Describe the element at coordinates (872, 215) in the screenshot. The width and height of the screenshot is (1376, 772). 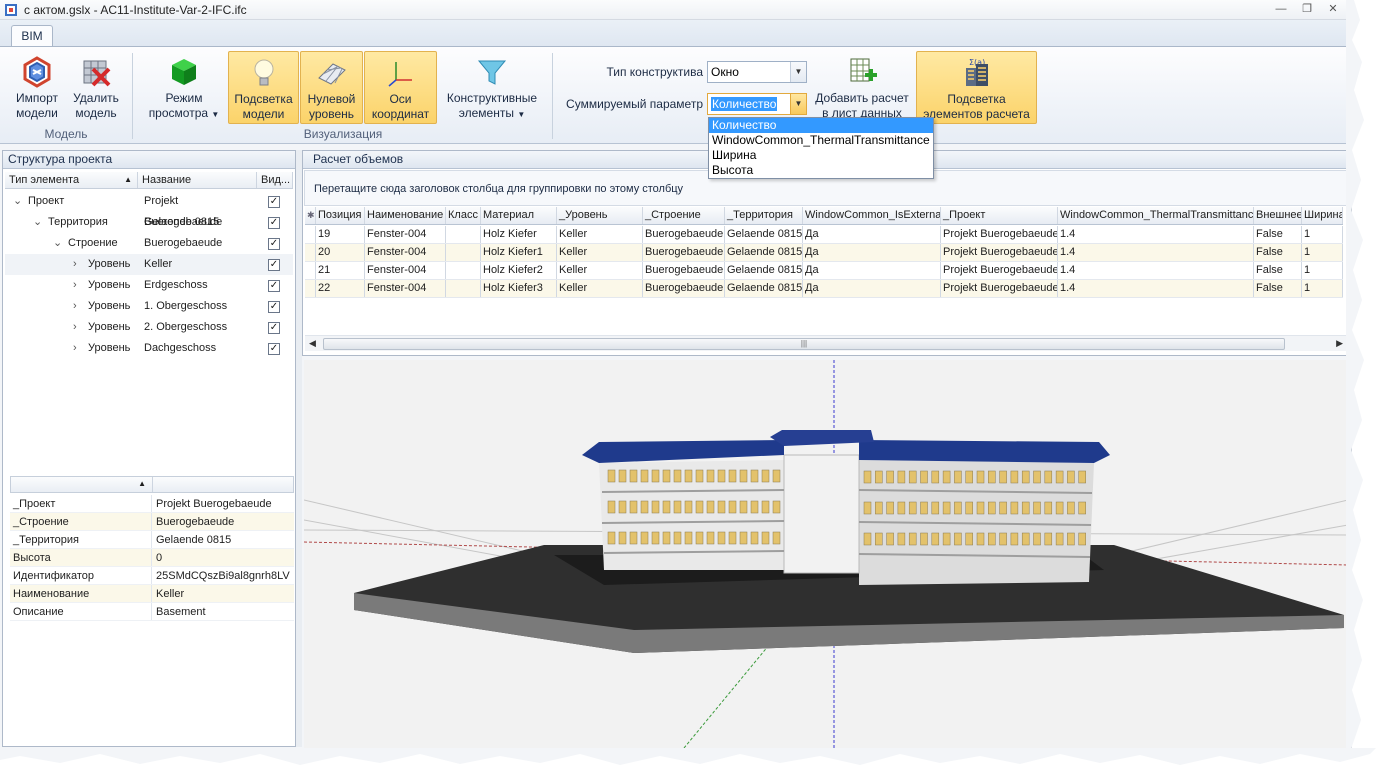
I see `column-header: WindowCommon_IsExternal` at that location.